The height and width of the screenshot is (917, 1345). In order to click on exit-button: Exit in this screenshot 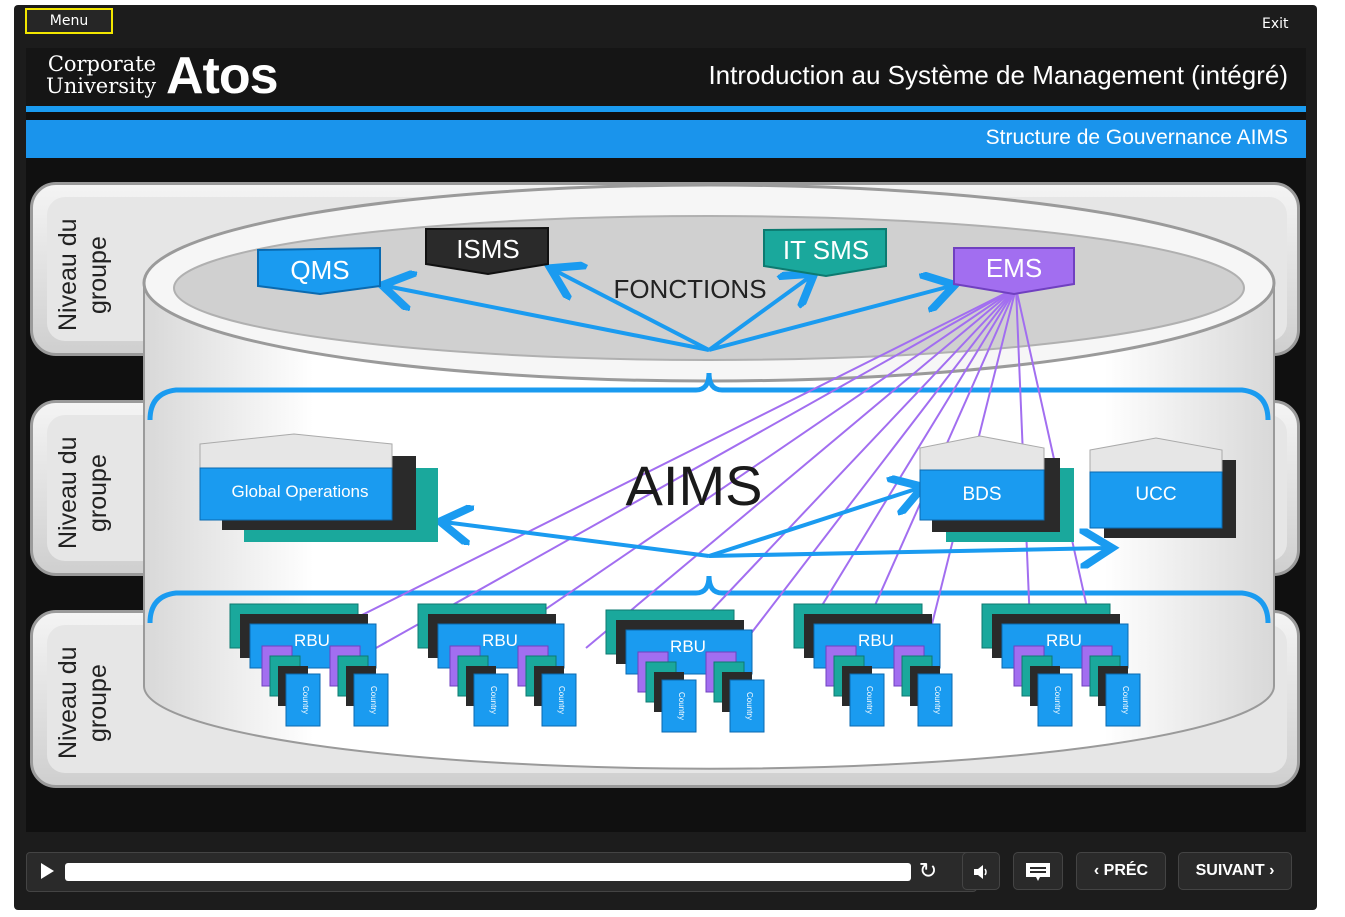, I will do `click(1275, 24)`.